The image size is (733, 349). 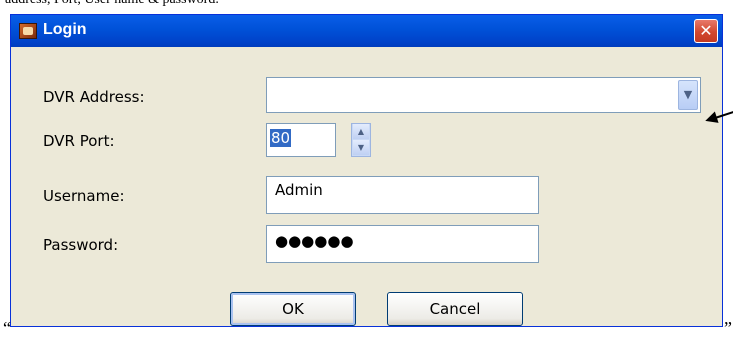 I want to click on dvr-port-spinner: ▲ ▼, so click(x=361, y=140).